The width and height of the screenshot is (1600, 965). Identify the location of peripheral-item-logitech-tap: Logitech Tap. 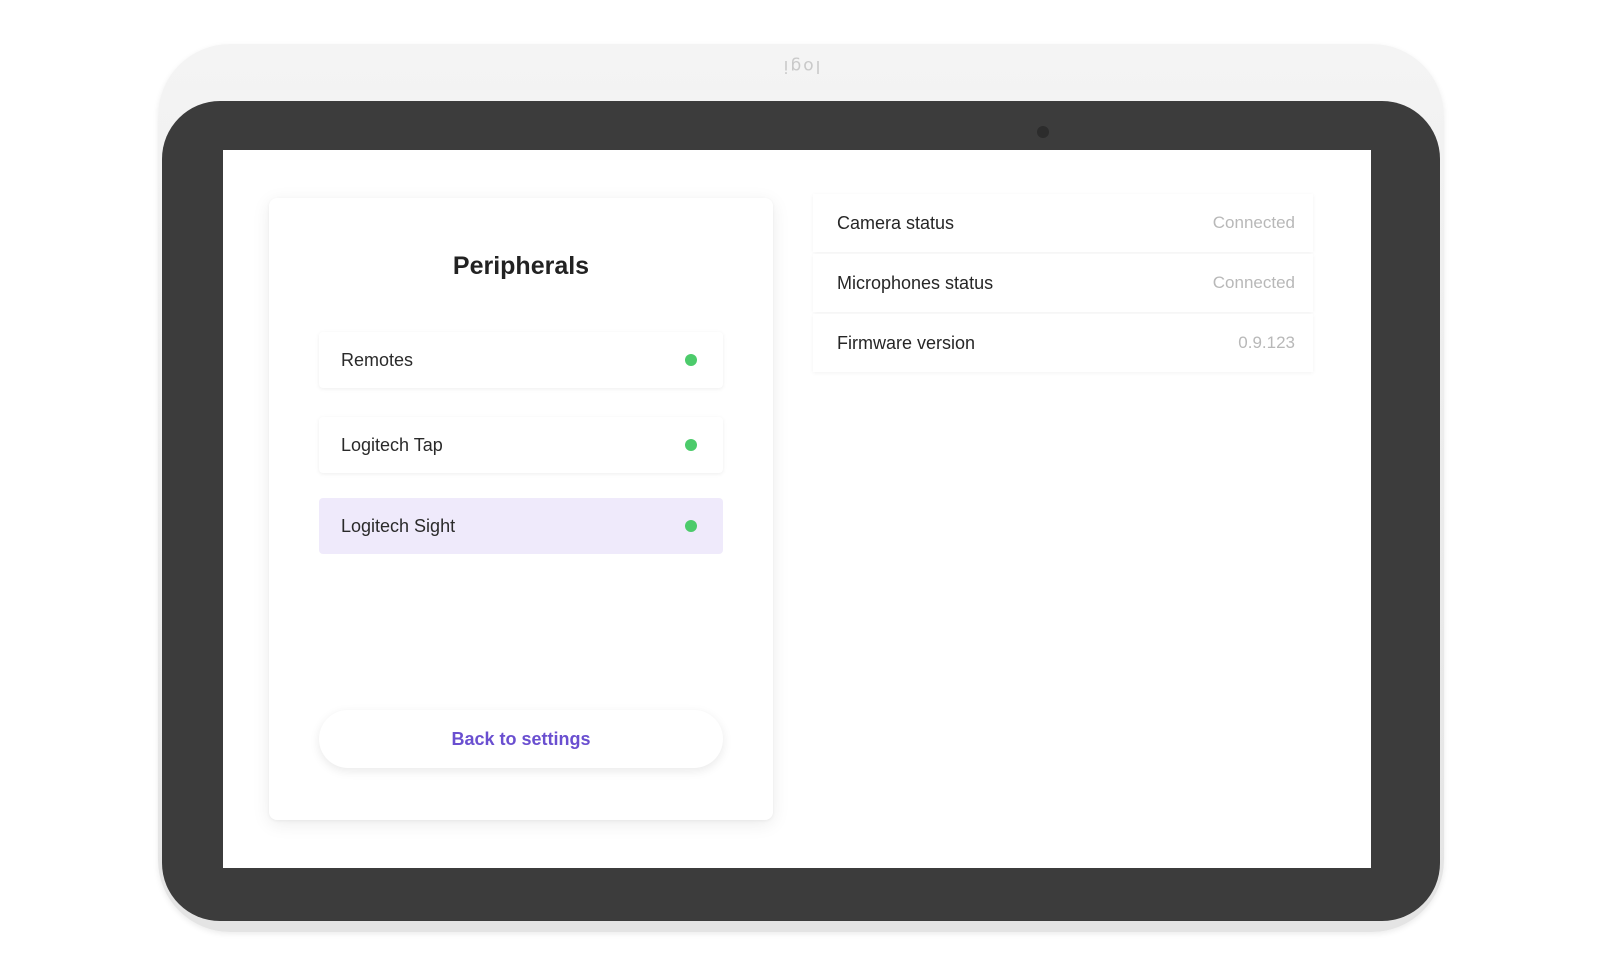
(521, 445).